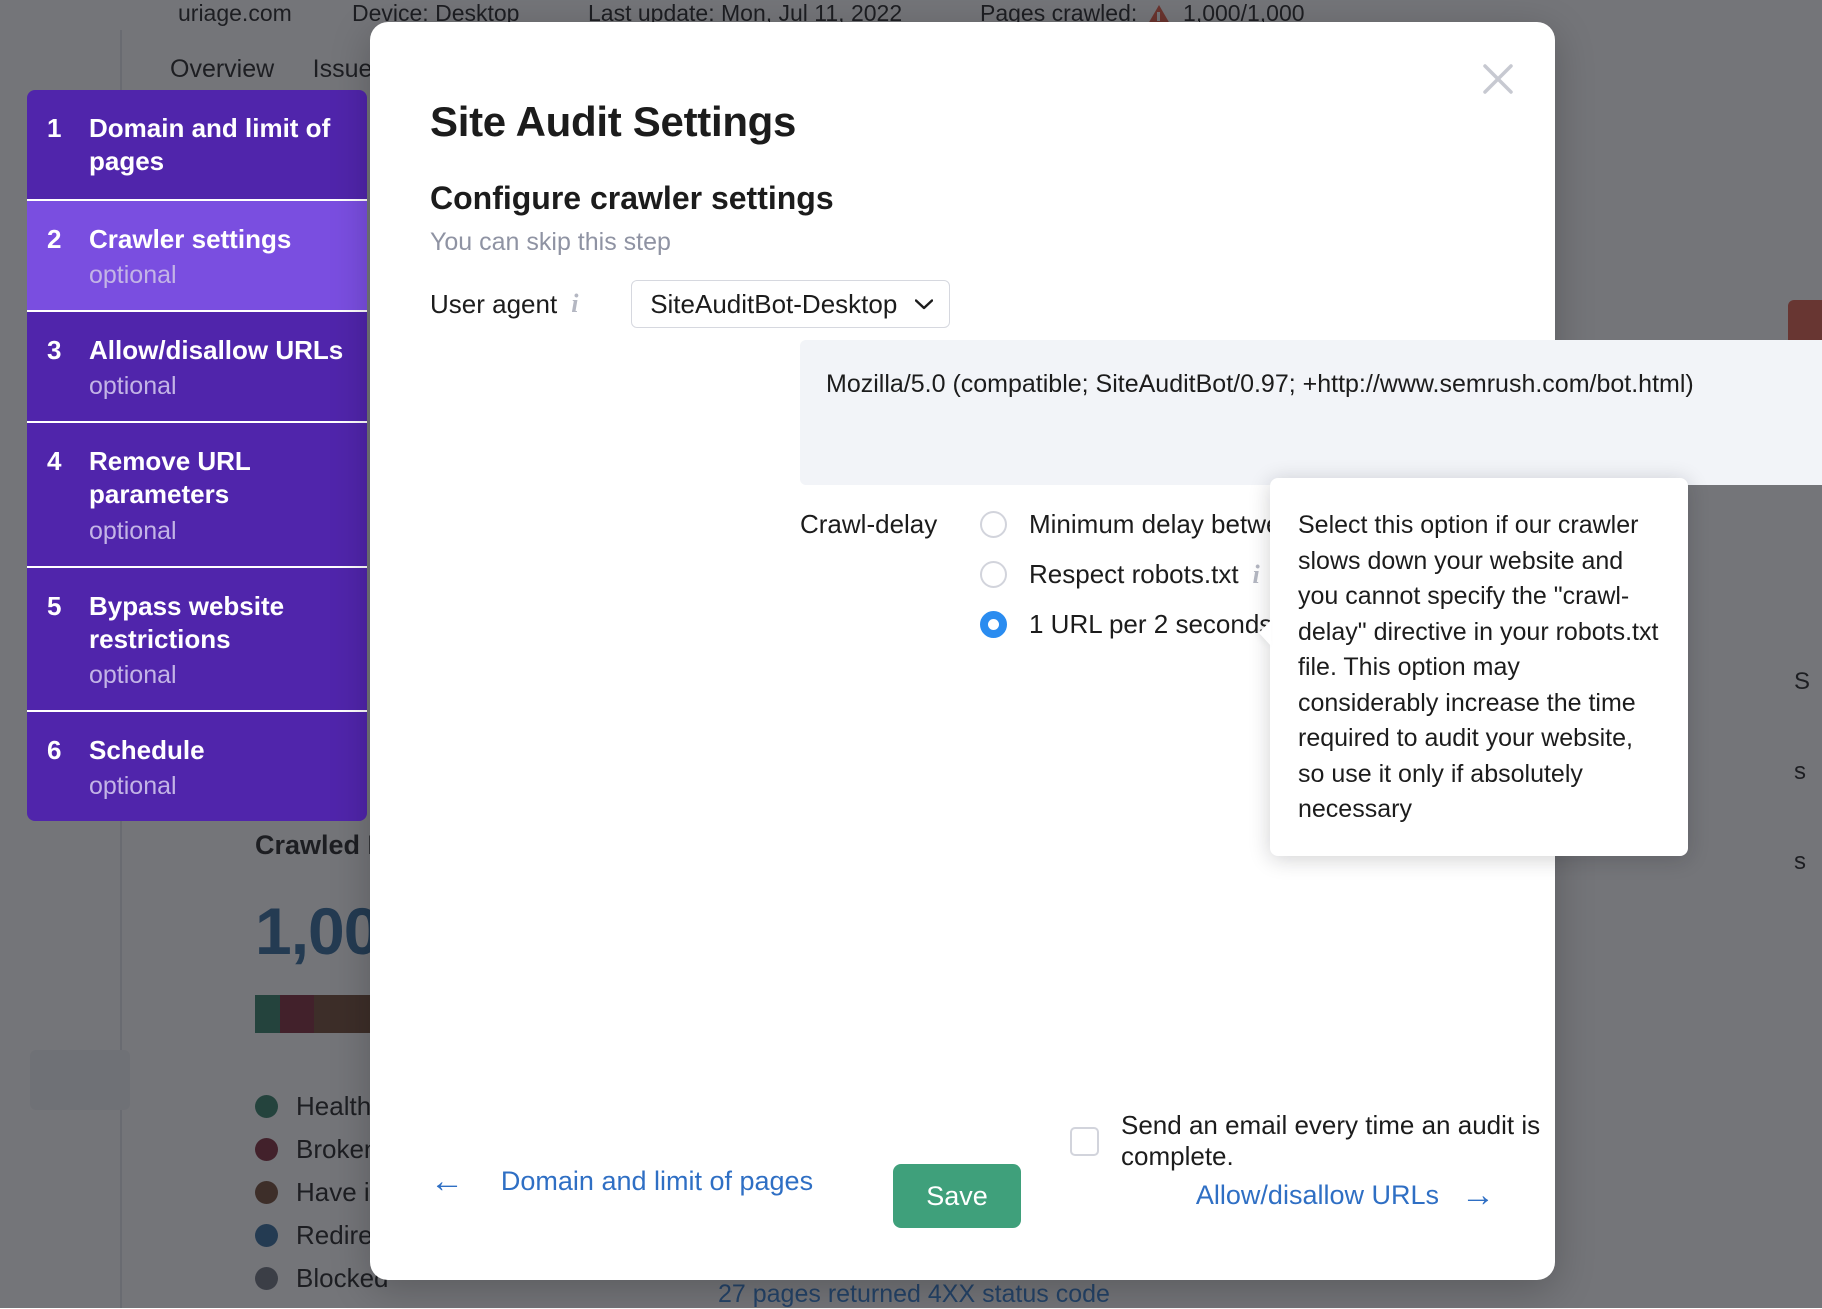 Image resolution: width=1822 pixels, height=1309 pixels. Describe the element at coordinates (657, 1182) in the screenshot. I see `prev-step-label: Domain and limit of pages` at that location.